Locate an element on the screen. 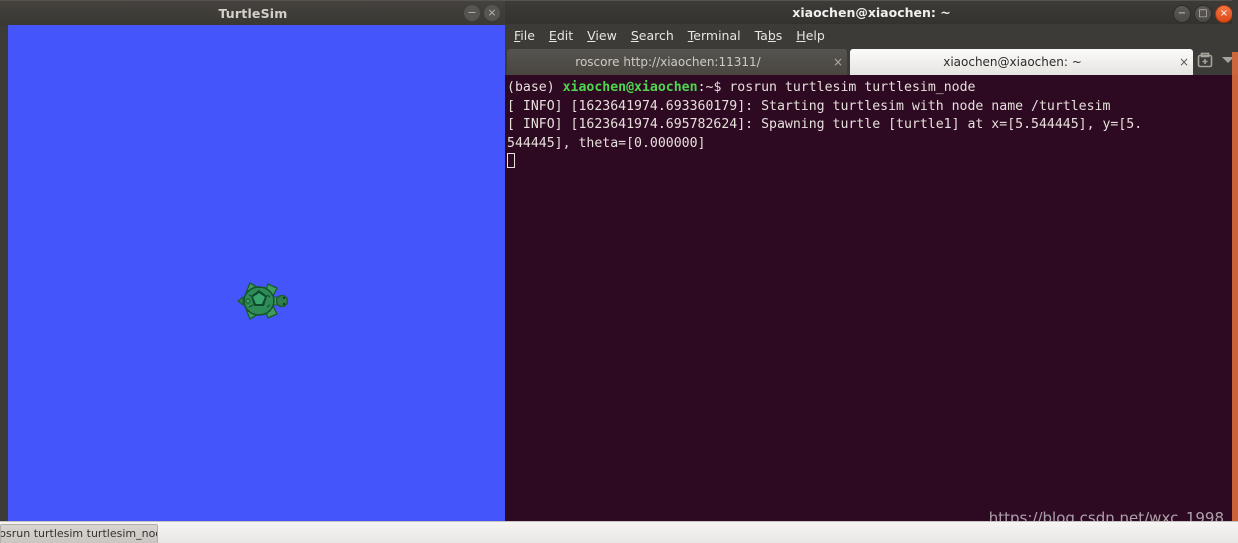 This screenshot has width=1238, height=543. terminal-line-info-3: 544445], theta=[0.000000] is located at coordinates (606, 143).